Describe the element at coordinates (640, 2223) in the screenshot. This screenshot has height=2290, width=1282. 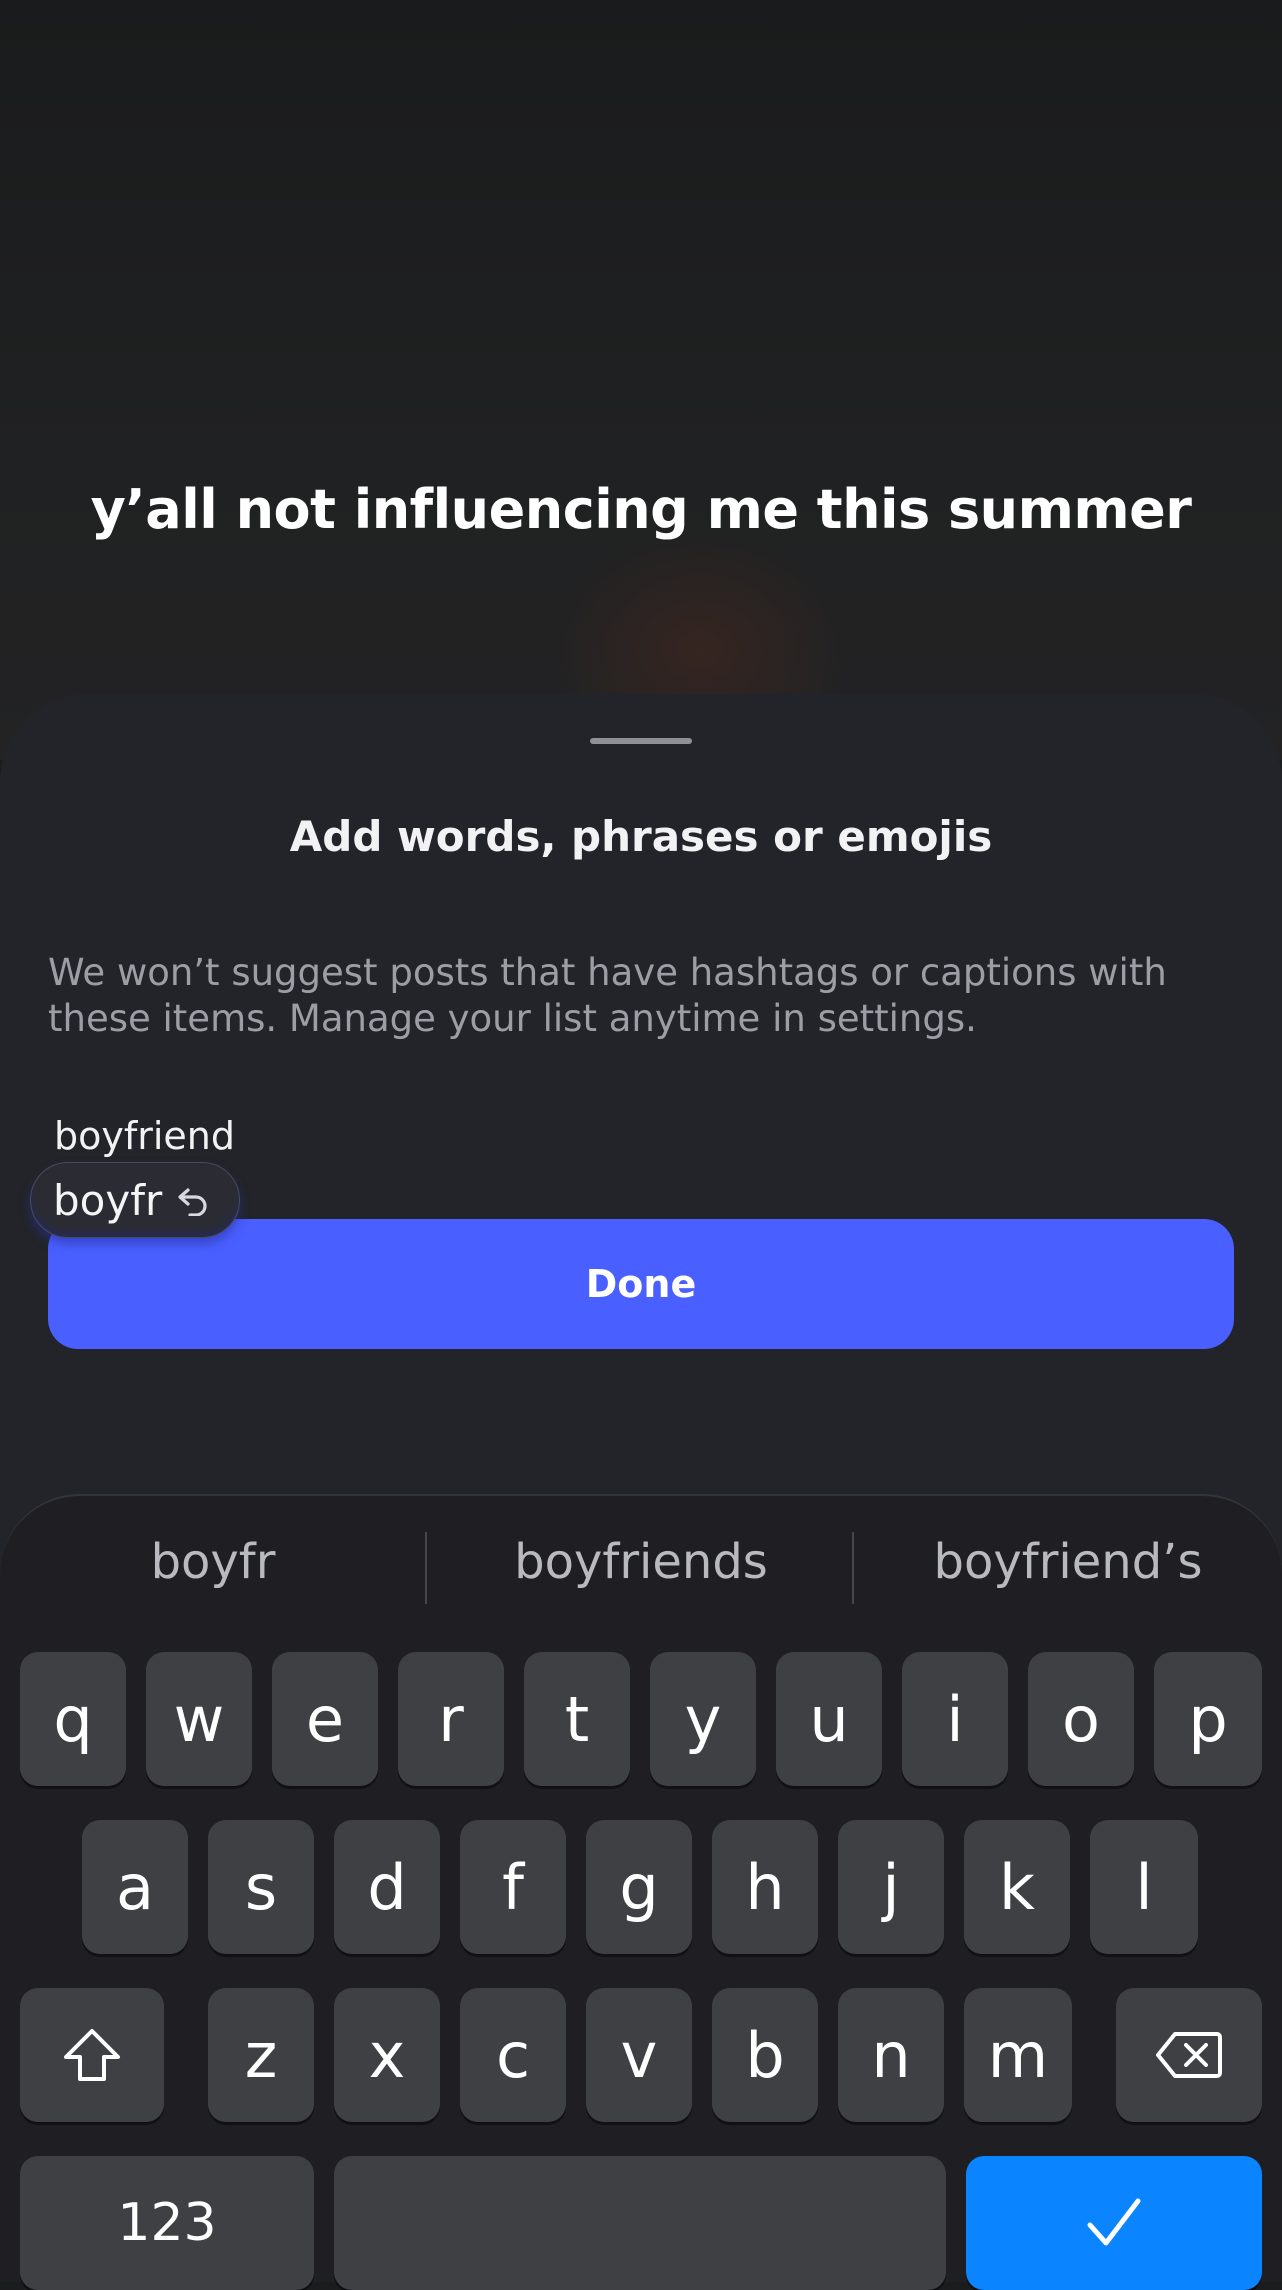
I see `space-key` at that location.